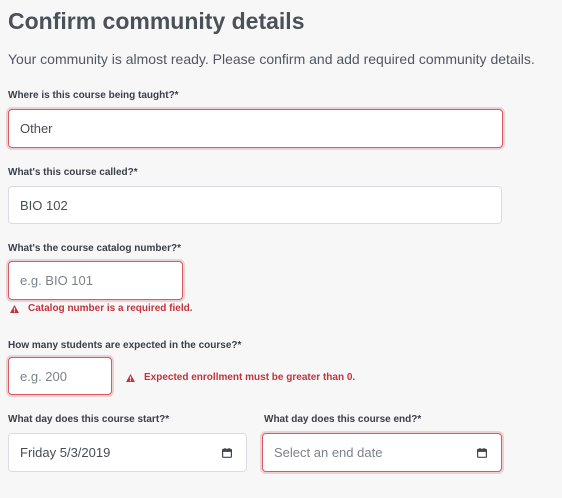  What do you see at coordinates (93, 95) in the screenshot?
I see `location-label: Where is this course being taught?*` at bounding box center [93, 95].